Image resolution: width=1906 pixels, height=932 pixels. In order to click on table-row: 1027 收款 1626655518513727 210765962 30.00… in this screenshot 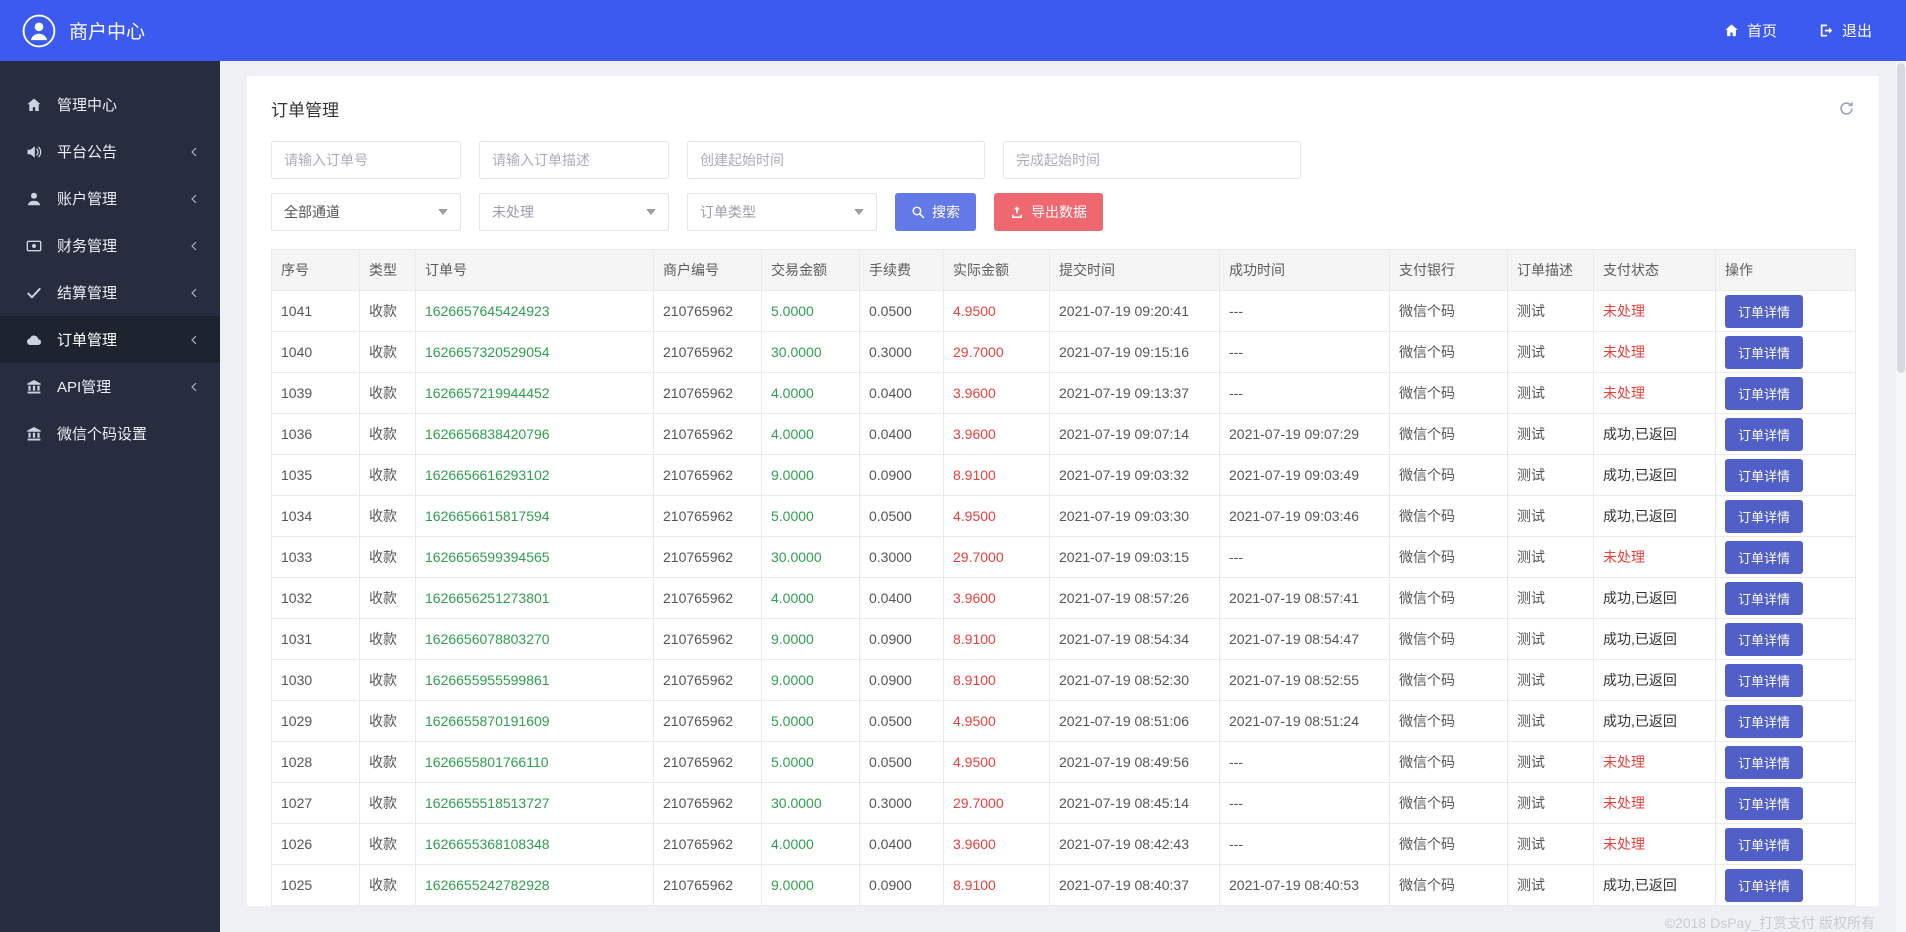, I will do `click(1063, 803)`.